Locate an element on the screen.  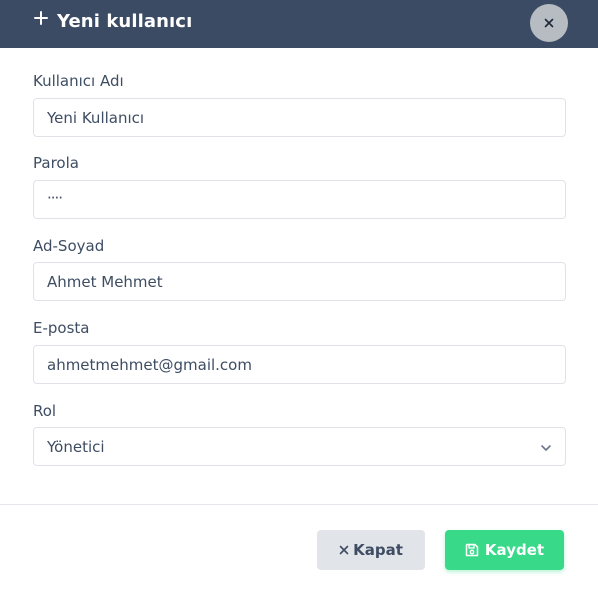
password-value: ···· is located at coordinates (55, 198).